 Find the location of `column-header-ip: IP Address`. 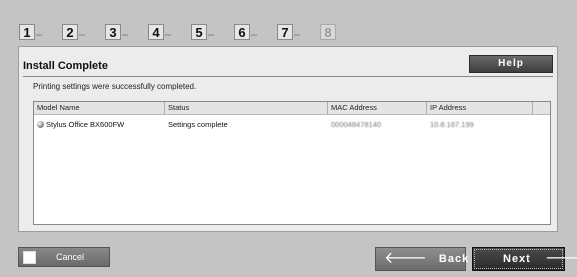

column-header-ip: IP Address is located at coordinates (480, 108).